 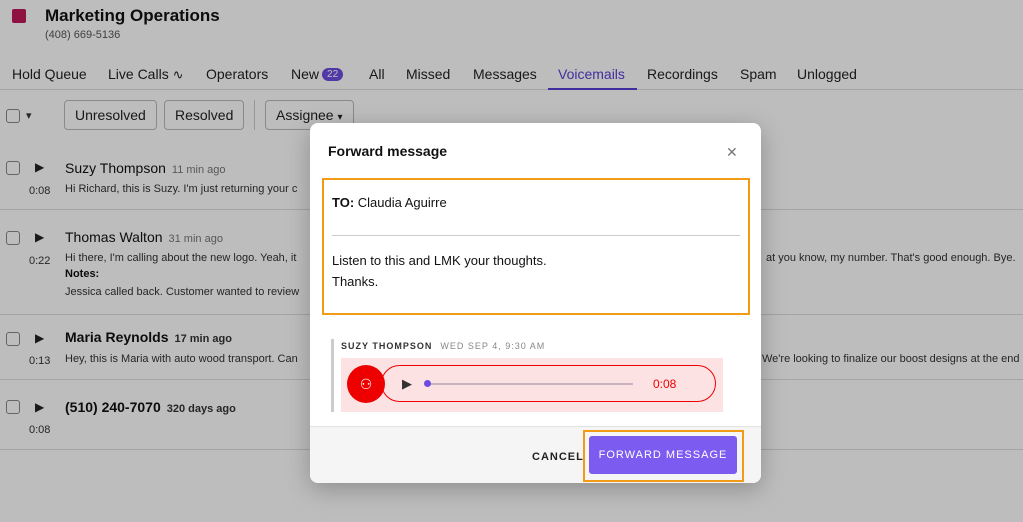 What do you see at coordinates (332, 375) in the screenshot?
I see `quote-bar` at bounding box center [332, 375].